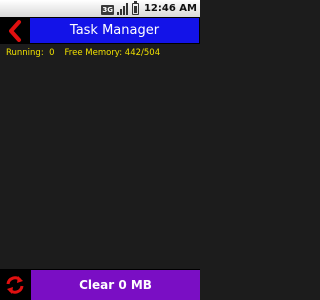 The width and height of the screenshot is (320, 300). What do you see at coordinates (115, 285) in the screenshot?
I see `clear-memory-button: Clear 0 MB` at bounding box center [115, 285].